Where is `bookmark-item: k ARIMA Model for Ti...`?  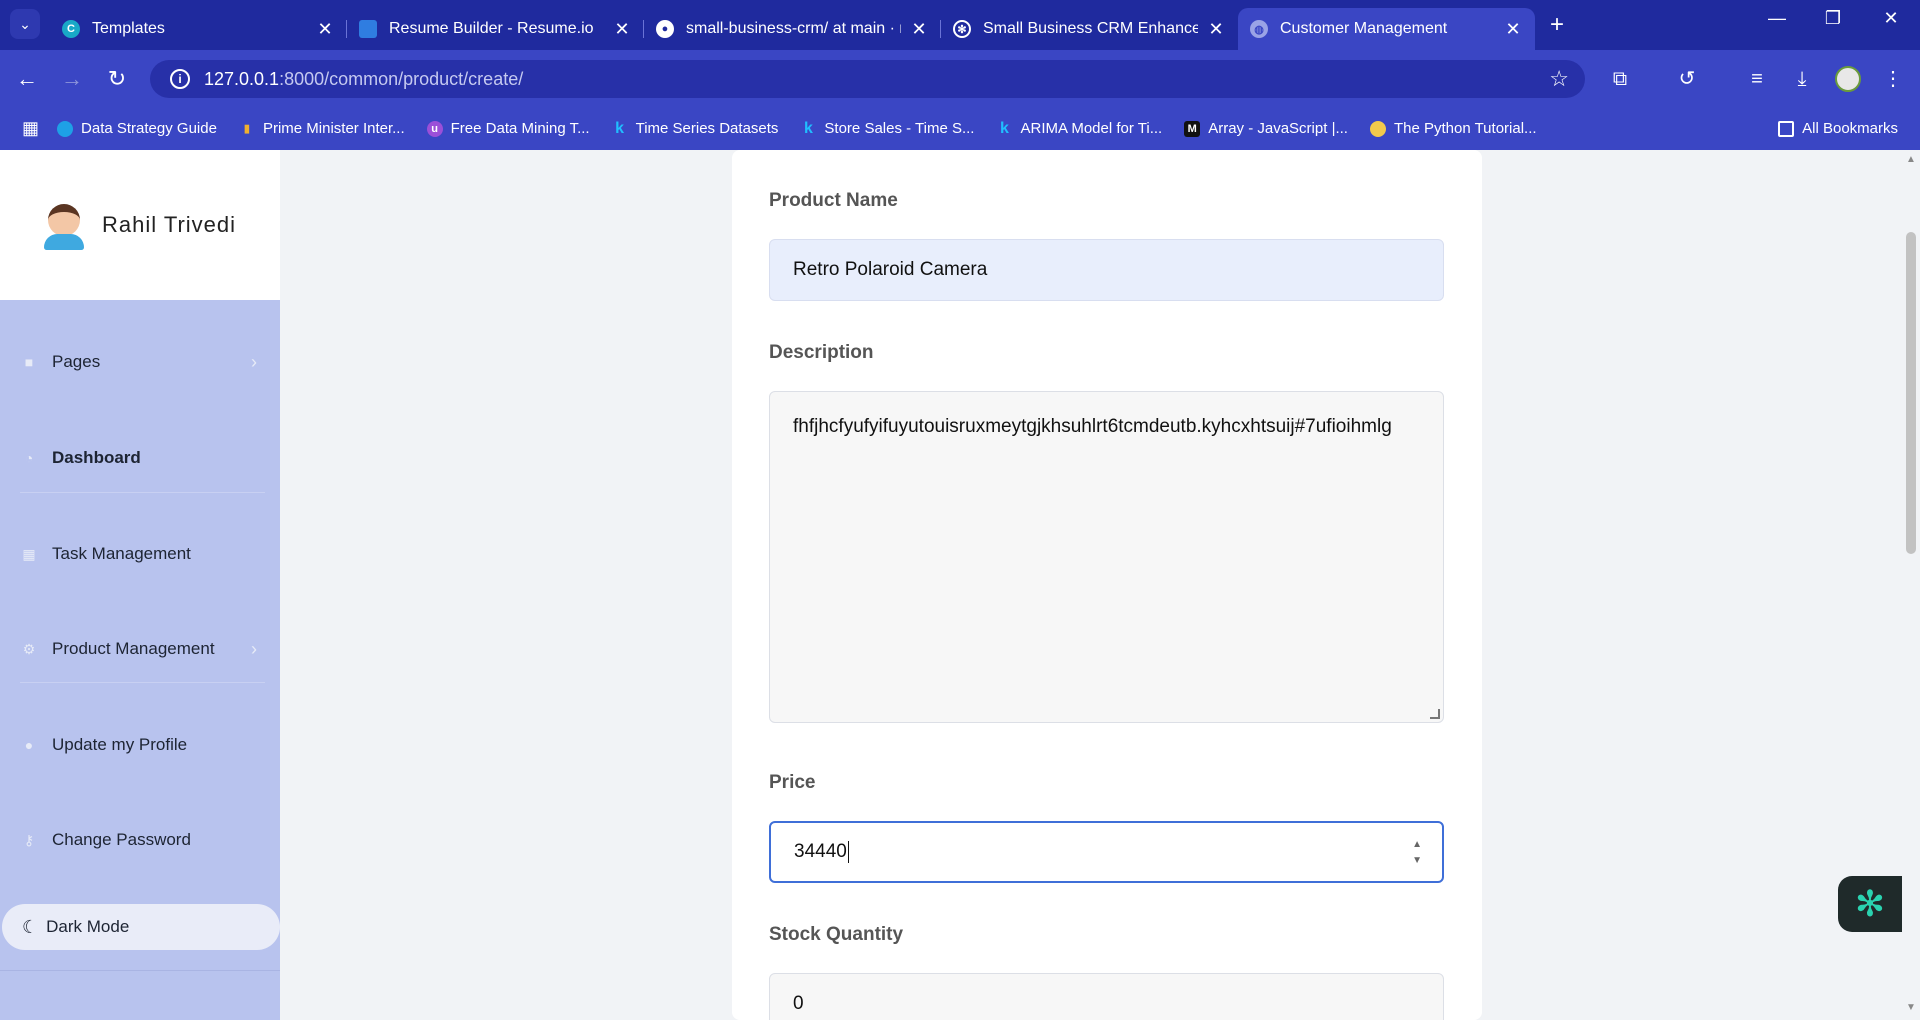
bookmark-item: k ARIMA Model for Ti... is located at coordinates (1079, 128).